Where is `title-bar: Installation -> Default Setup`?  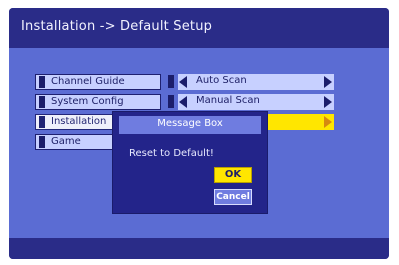
title-bar: Installation -> Default Setup is located at coordinates (199, 28).